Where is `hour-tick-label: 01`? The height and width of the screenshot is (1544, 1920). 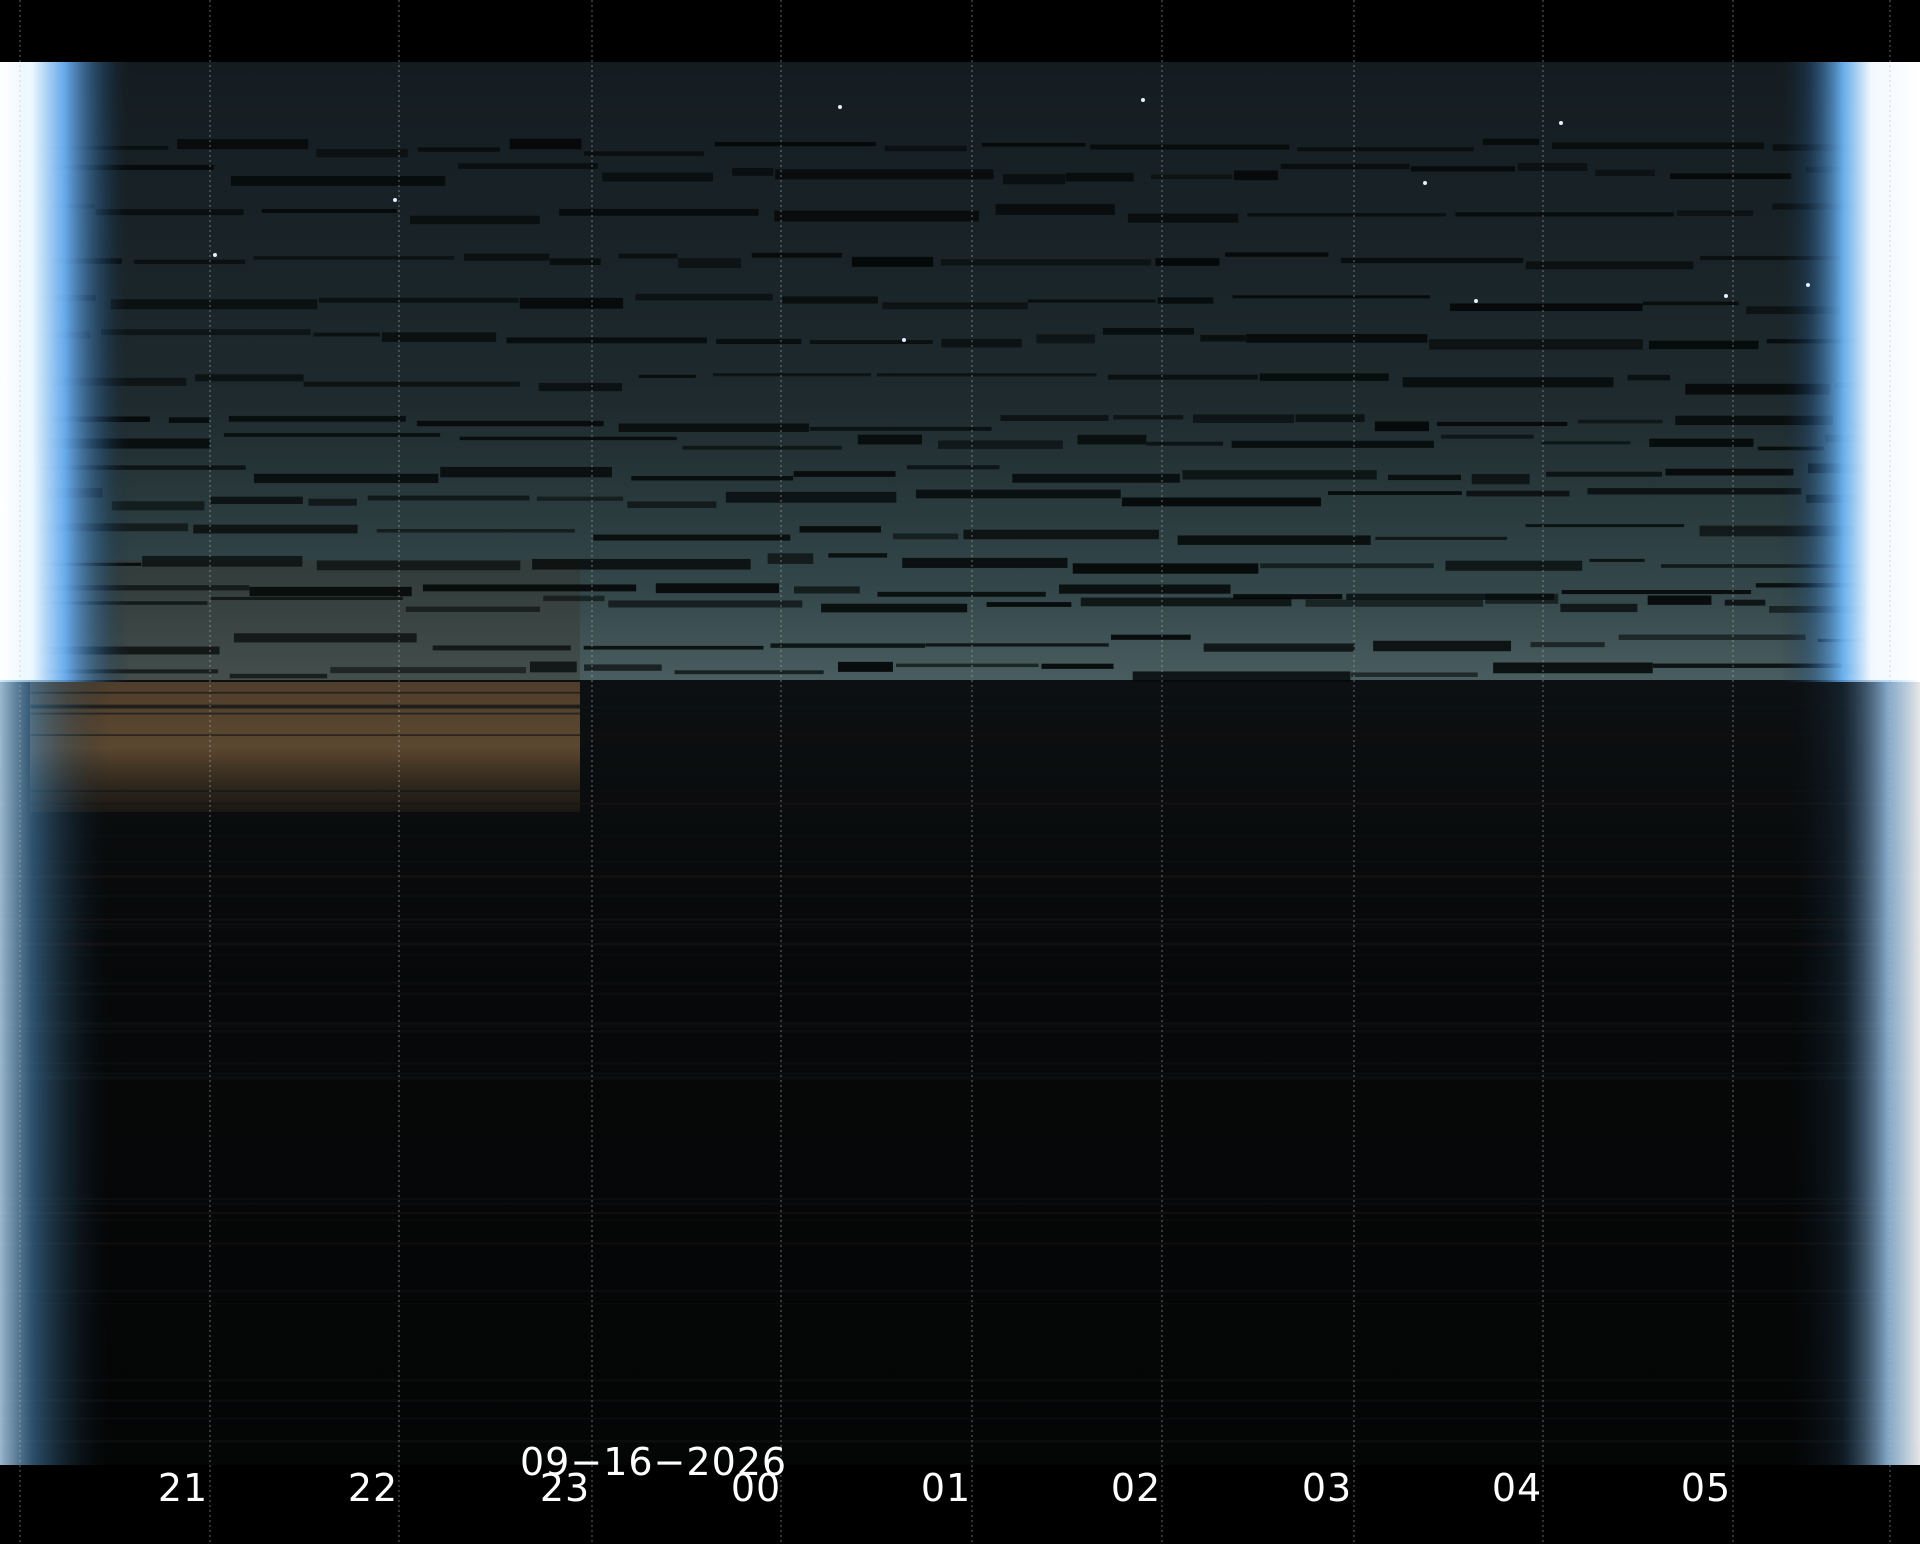
hour-tick-label: 01 is located at coordinates (946, 1488).